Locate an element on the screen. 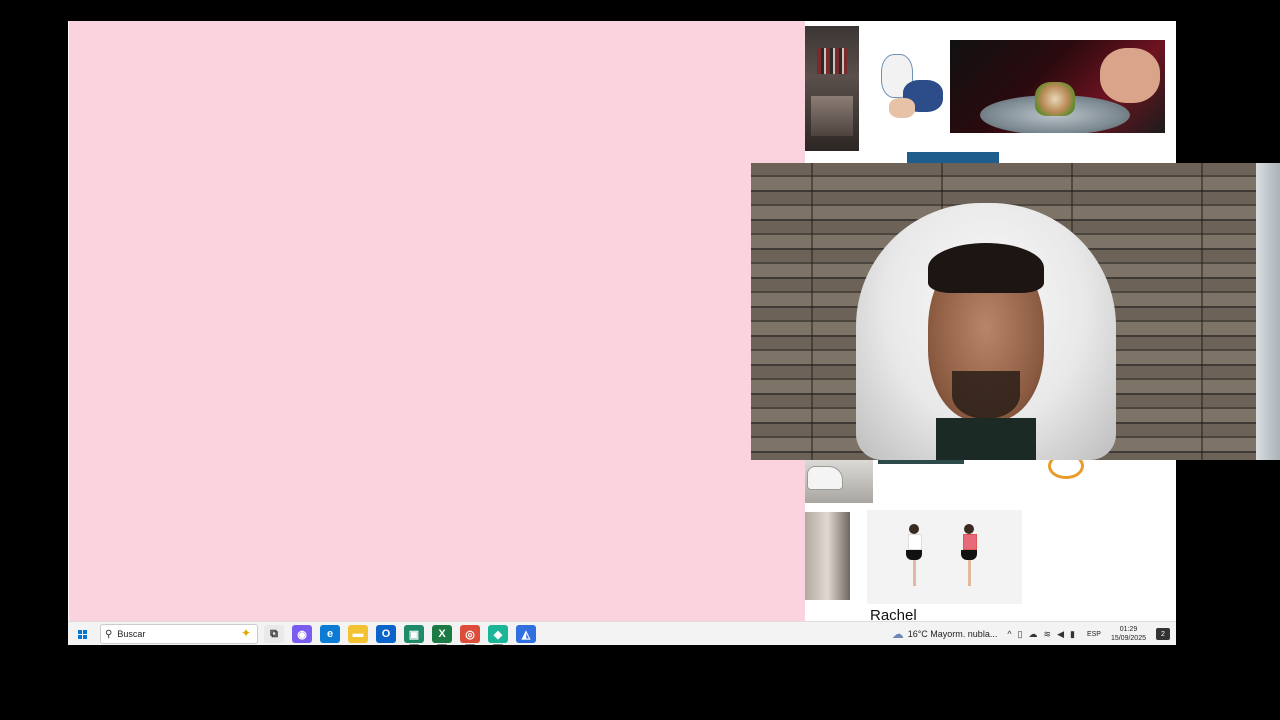  task-view-icon: ⧉ is located at coordinates (274, 634).